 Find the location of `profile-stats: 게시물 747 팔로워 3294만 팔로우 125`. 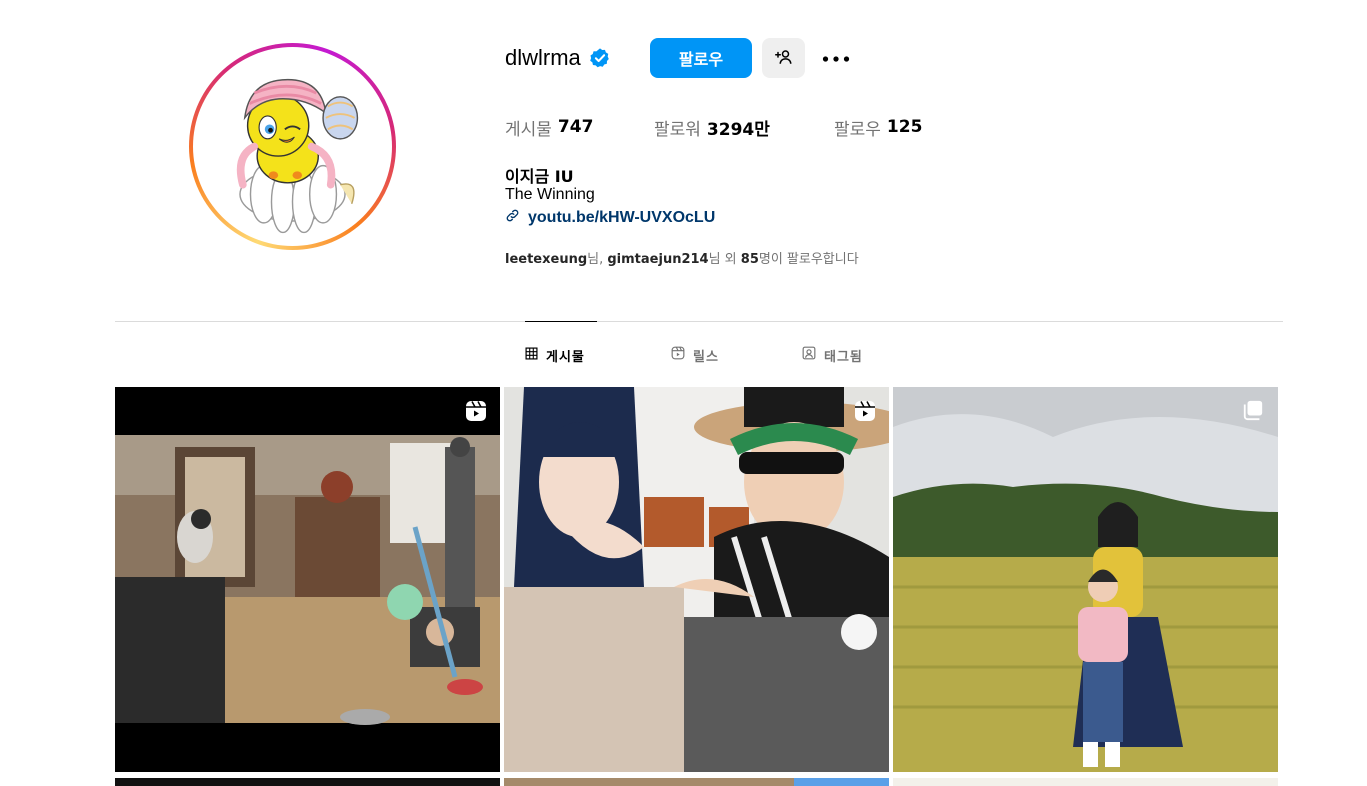

profile-stats: 게시물 747 팔로워 3294만 팔로우 125 is located at coordinates (713, 127).